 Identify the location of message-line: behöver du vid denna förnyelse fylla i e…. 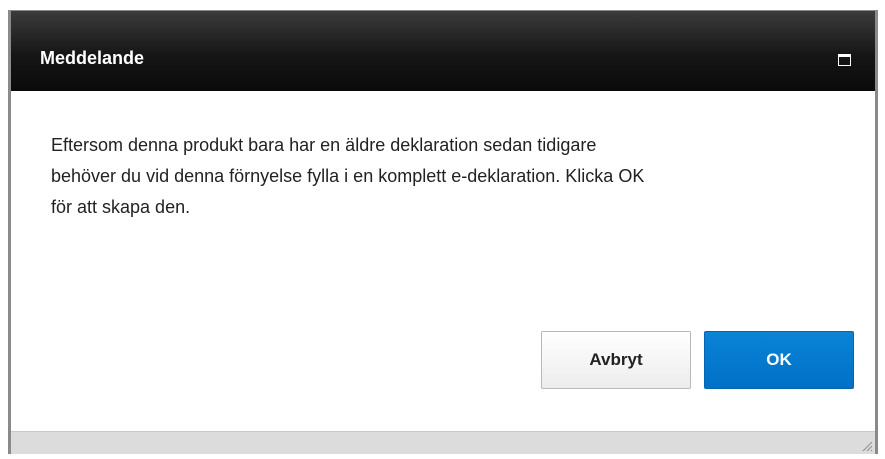
(348, 176).